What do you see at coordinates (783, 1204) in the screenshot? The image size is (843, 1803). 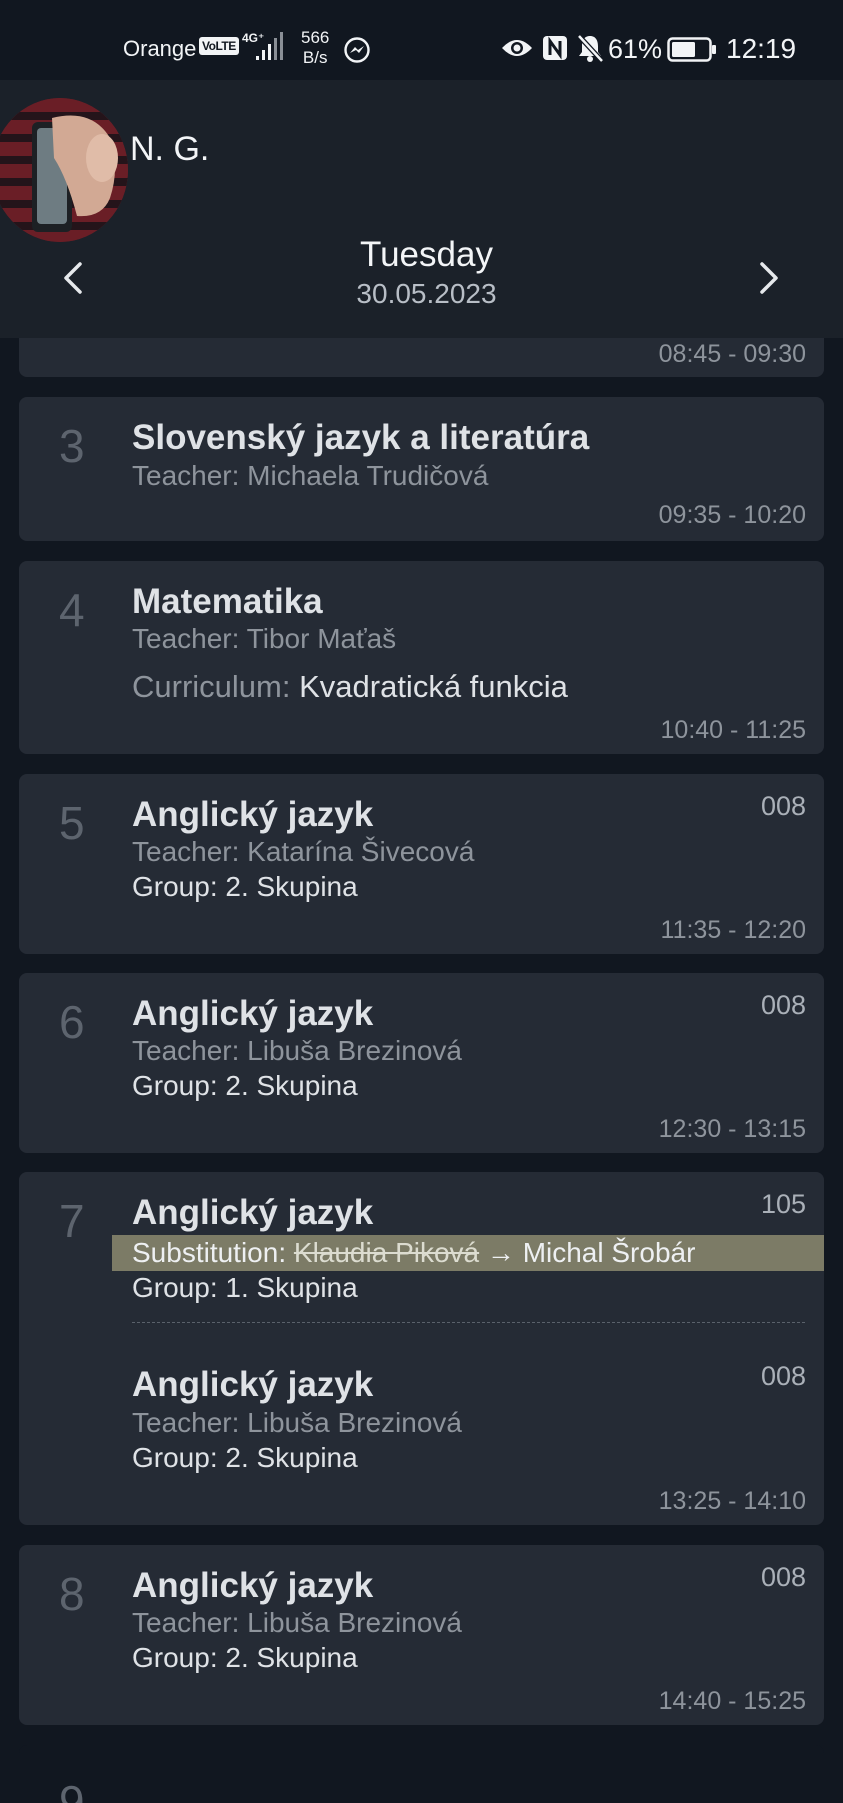 I see `lesson-room: 105` at bounding box center [783, 1204].